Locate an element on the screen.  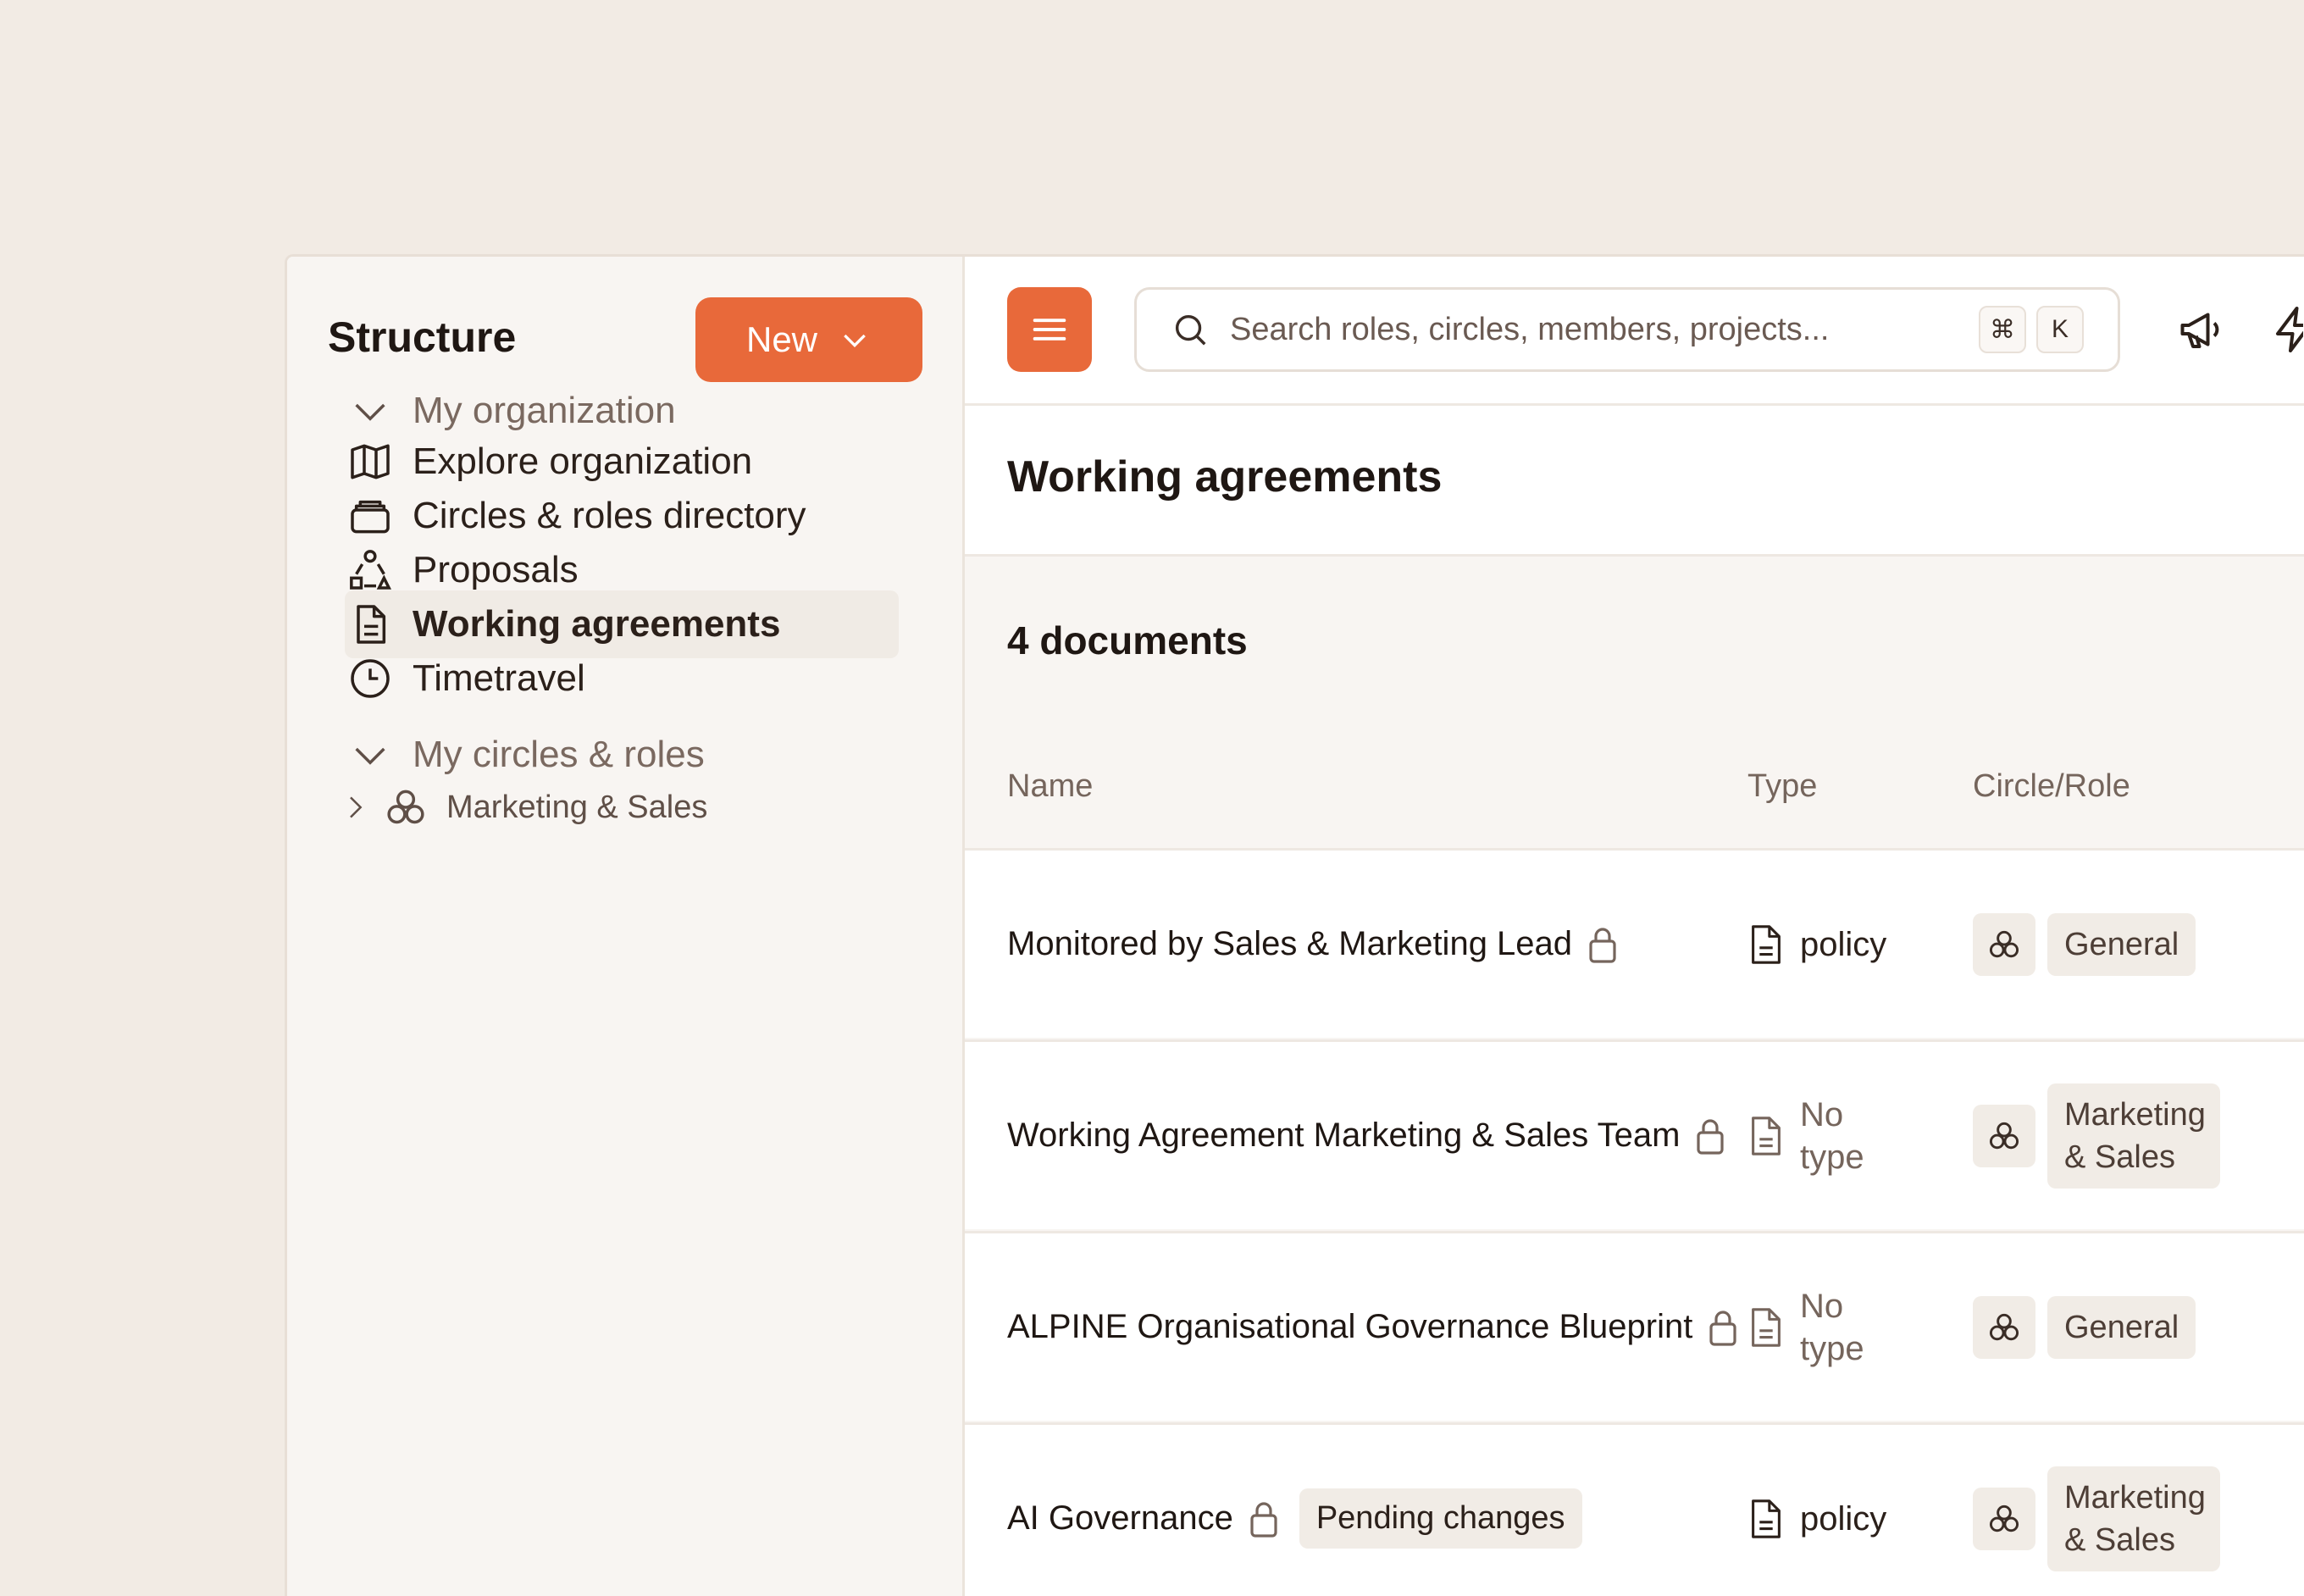
sidebar-item-label: Working agreements is located at coordinates (597, 624).